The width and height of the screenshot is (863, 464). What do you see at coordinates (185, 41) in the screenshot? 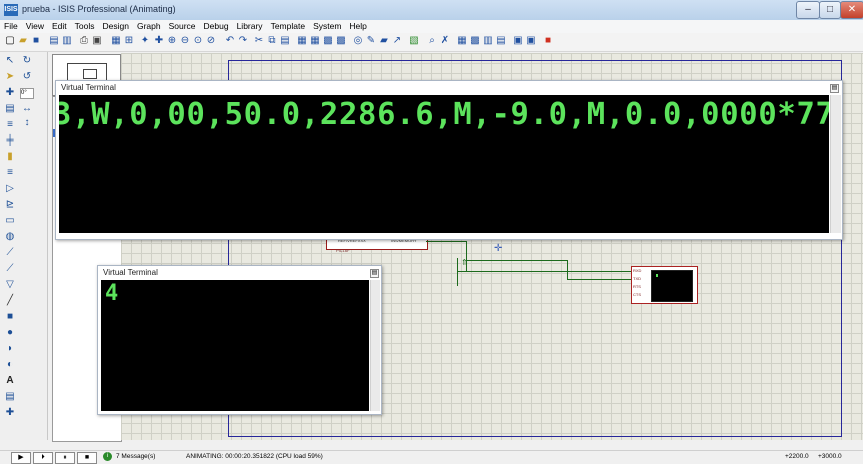
I see `zoom-out-icon: ⊖` at bounding box center [185, 41].